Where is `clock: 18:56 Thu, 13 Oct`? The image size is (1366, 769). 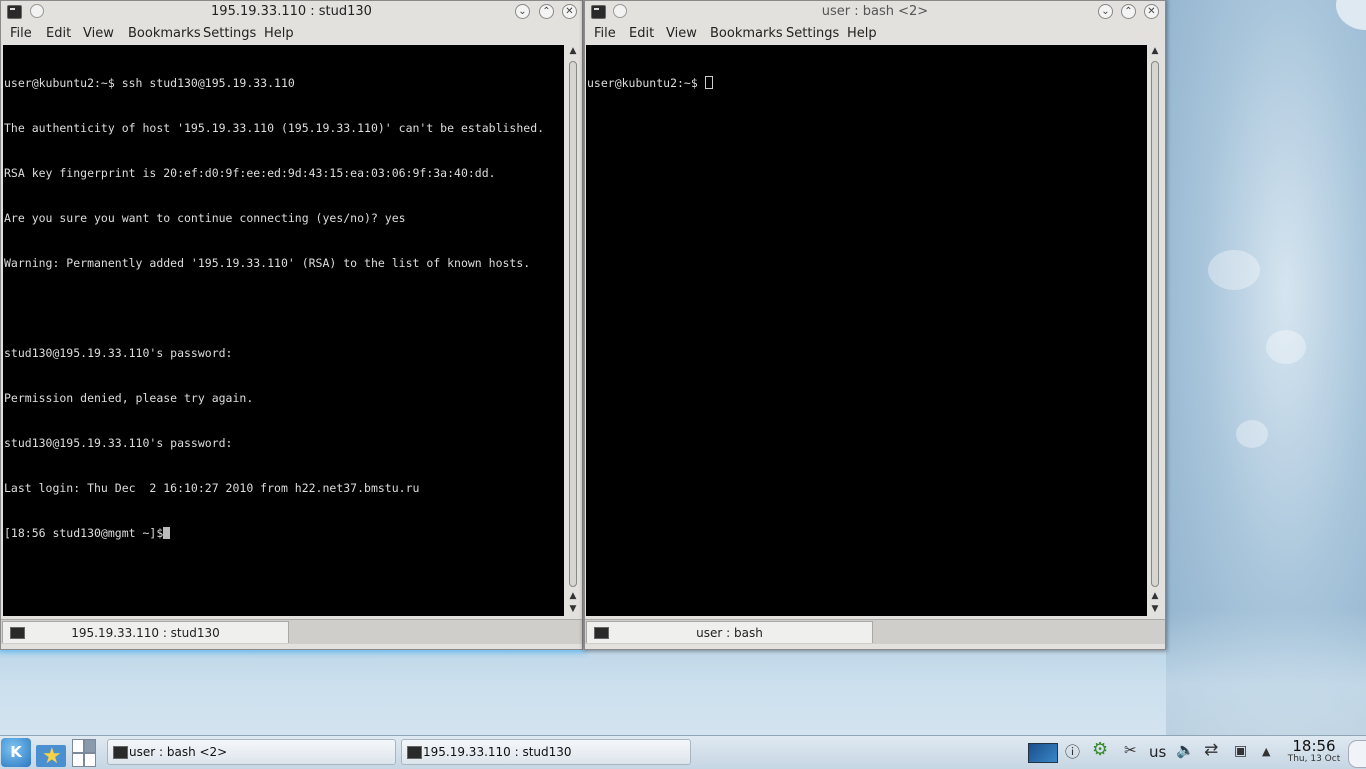
clock: 18:56 Thu, 13 Oct is located at coordinates (1314, 750).